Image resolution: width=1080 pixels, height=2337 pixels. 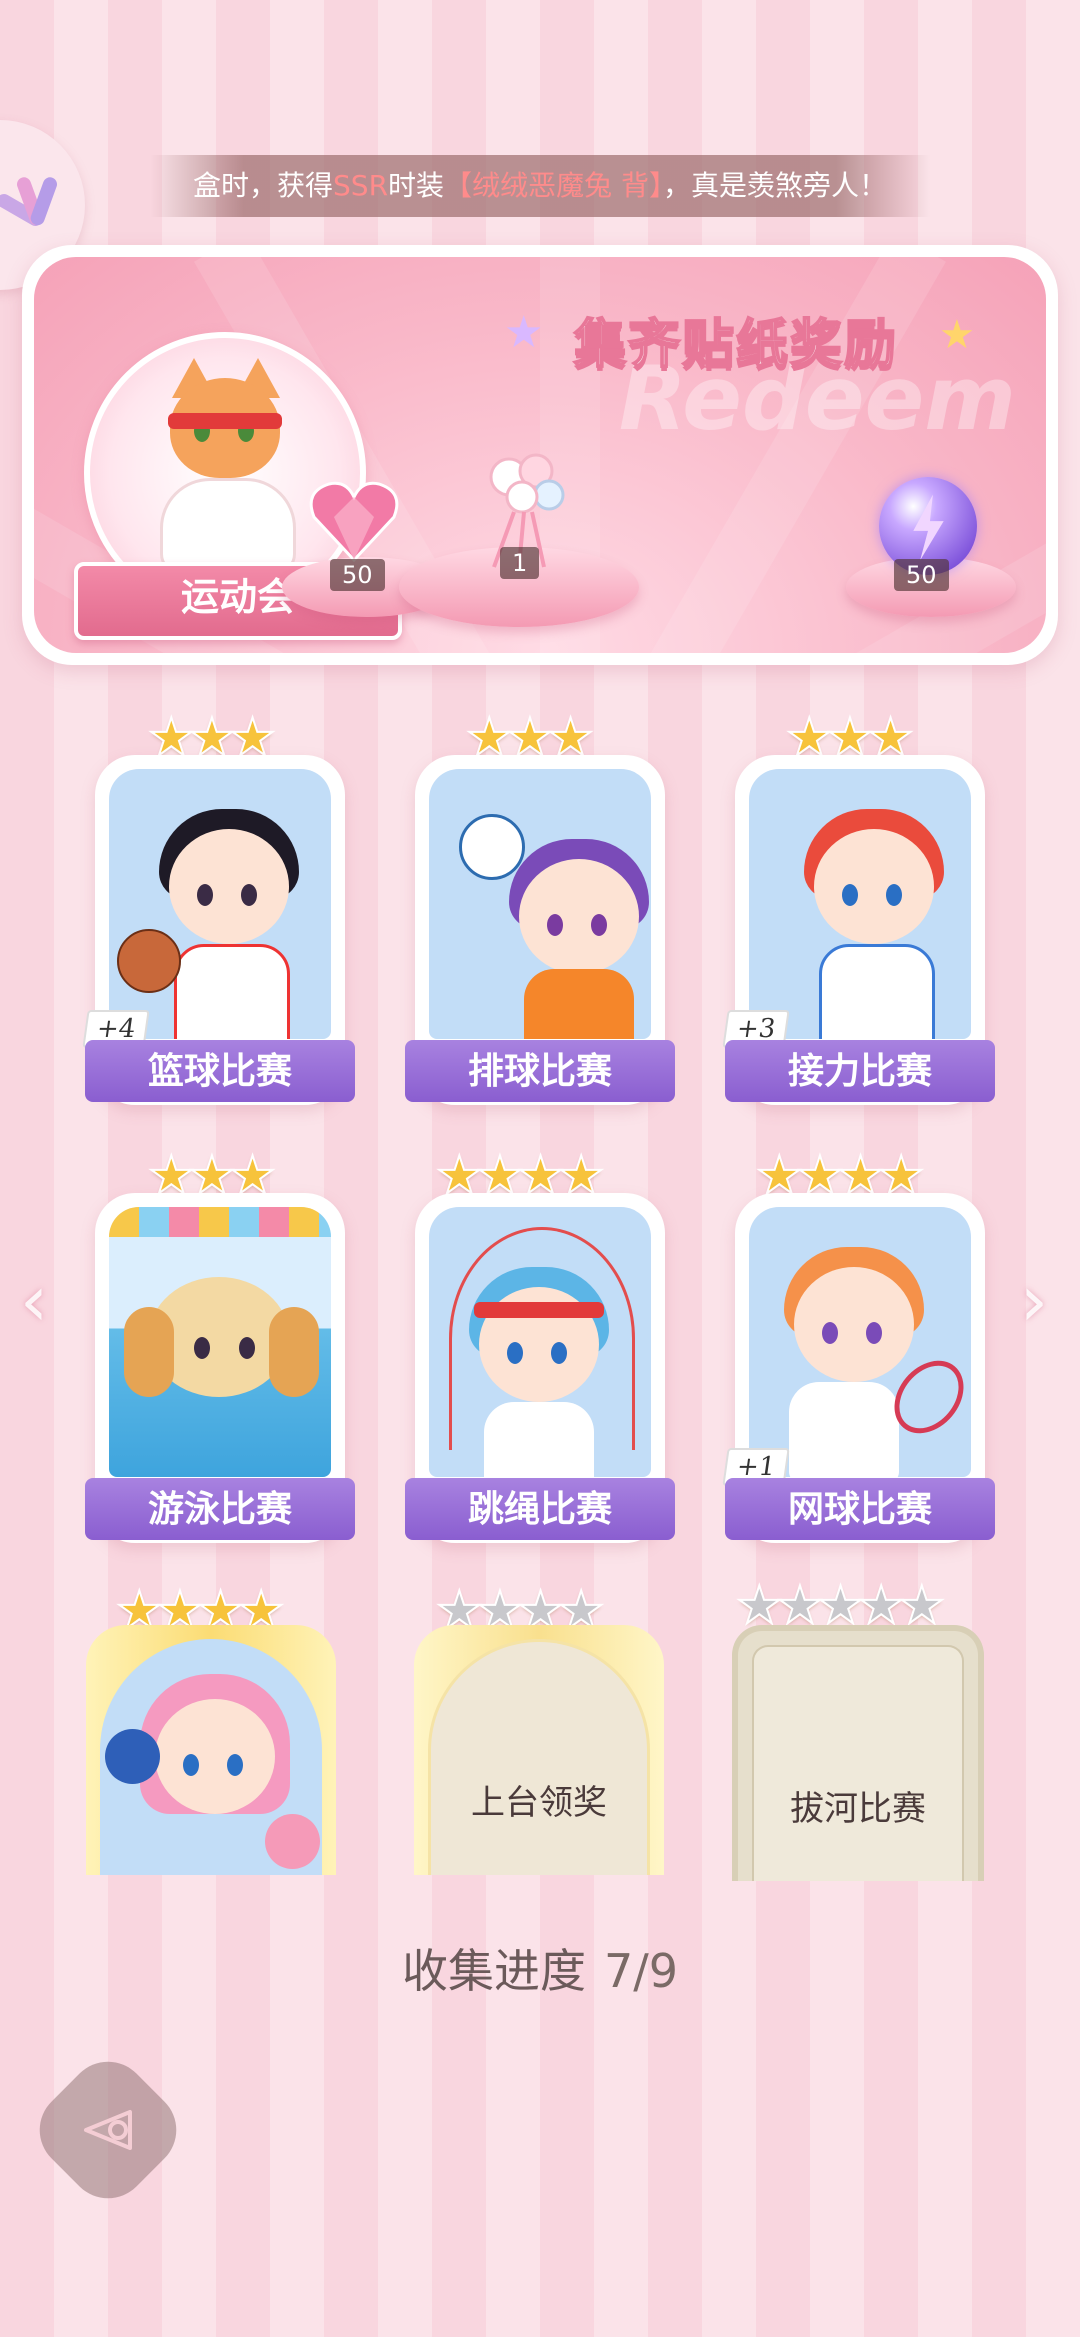 What do you see at coordinates (492, 847) in the screenshot?
I see `volleyball-icon` at bounding box center [492, 847].